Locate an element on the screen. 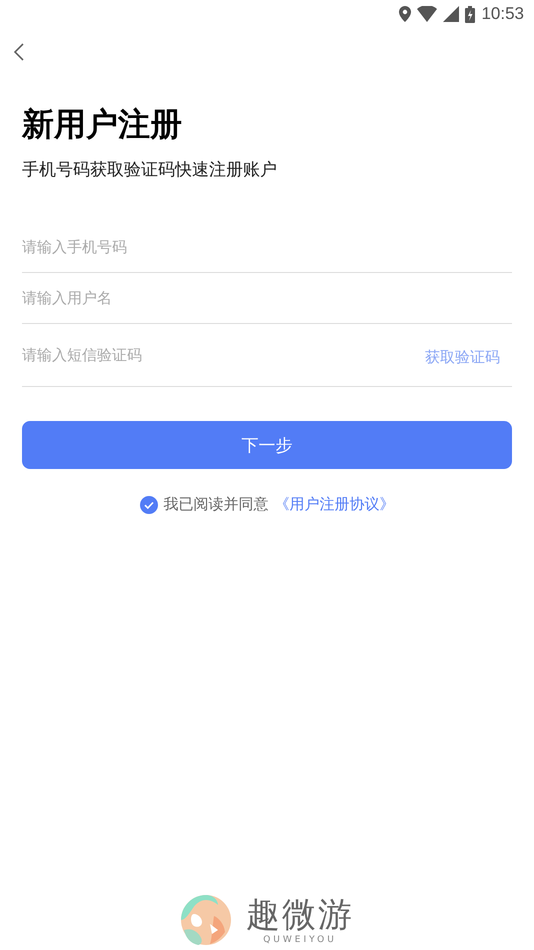  next-button: 下一步 is located at coordinates (267, 445).